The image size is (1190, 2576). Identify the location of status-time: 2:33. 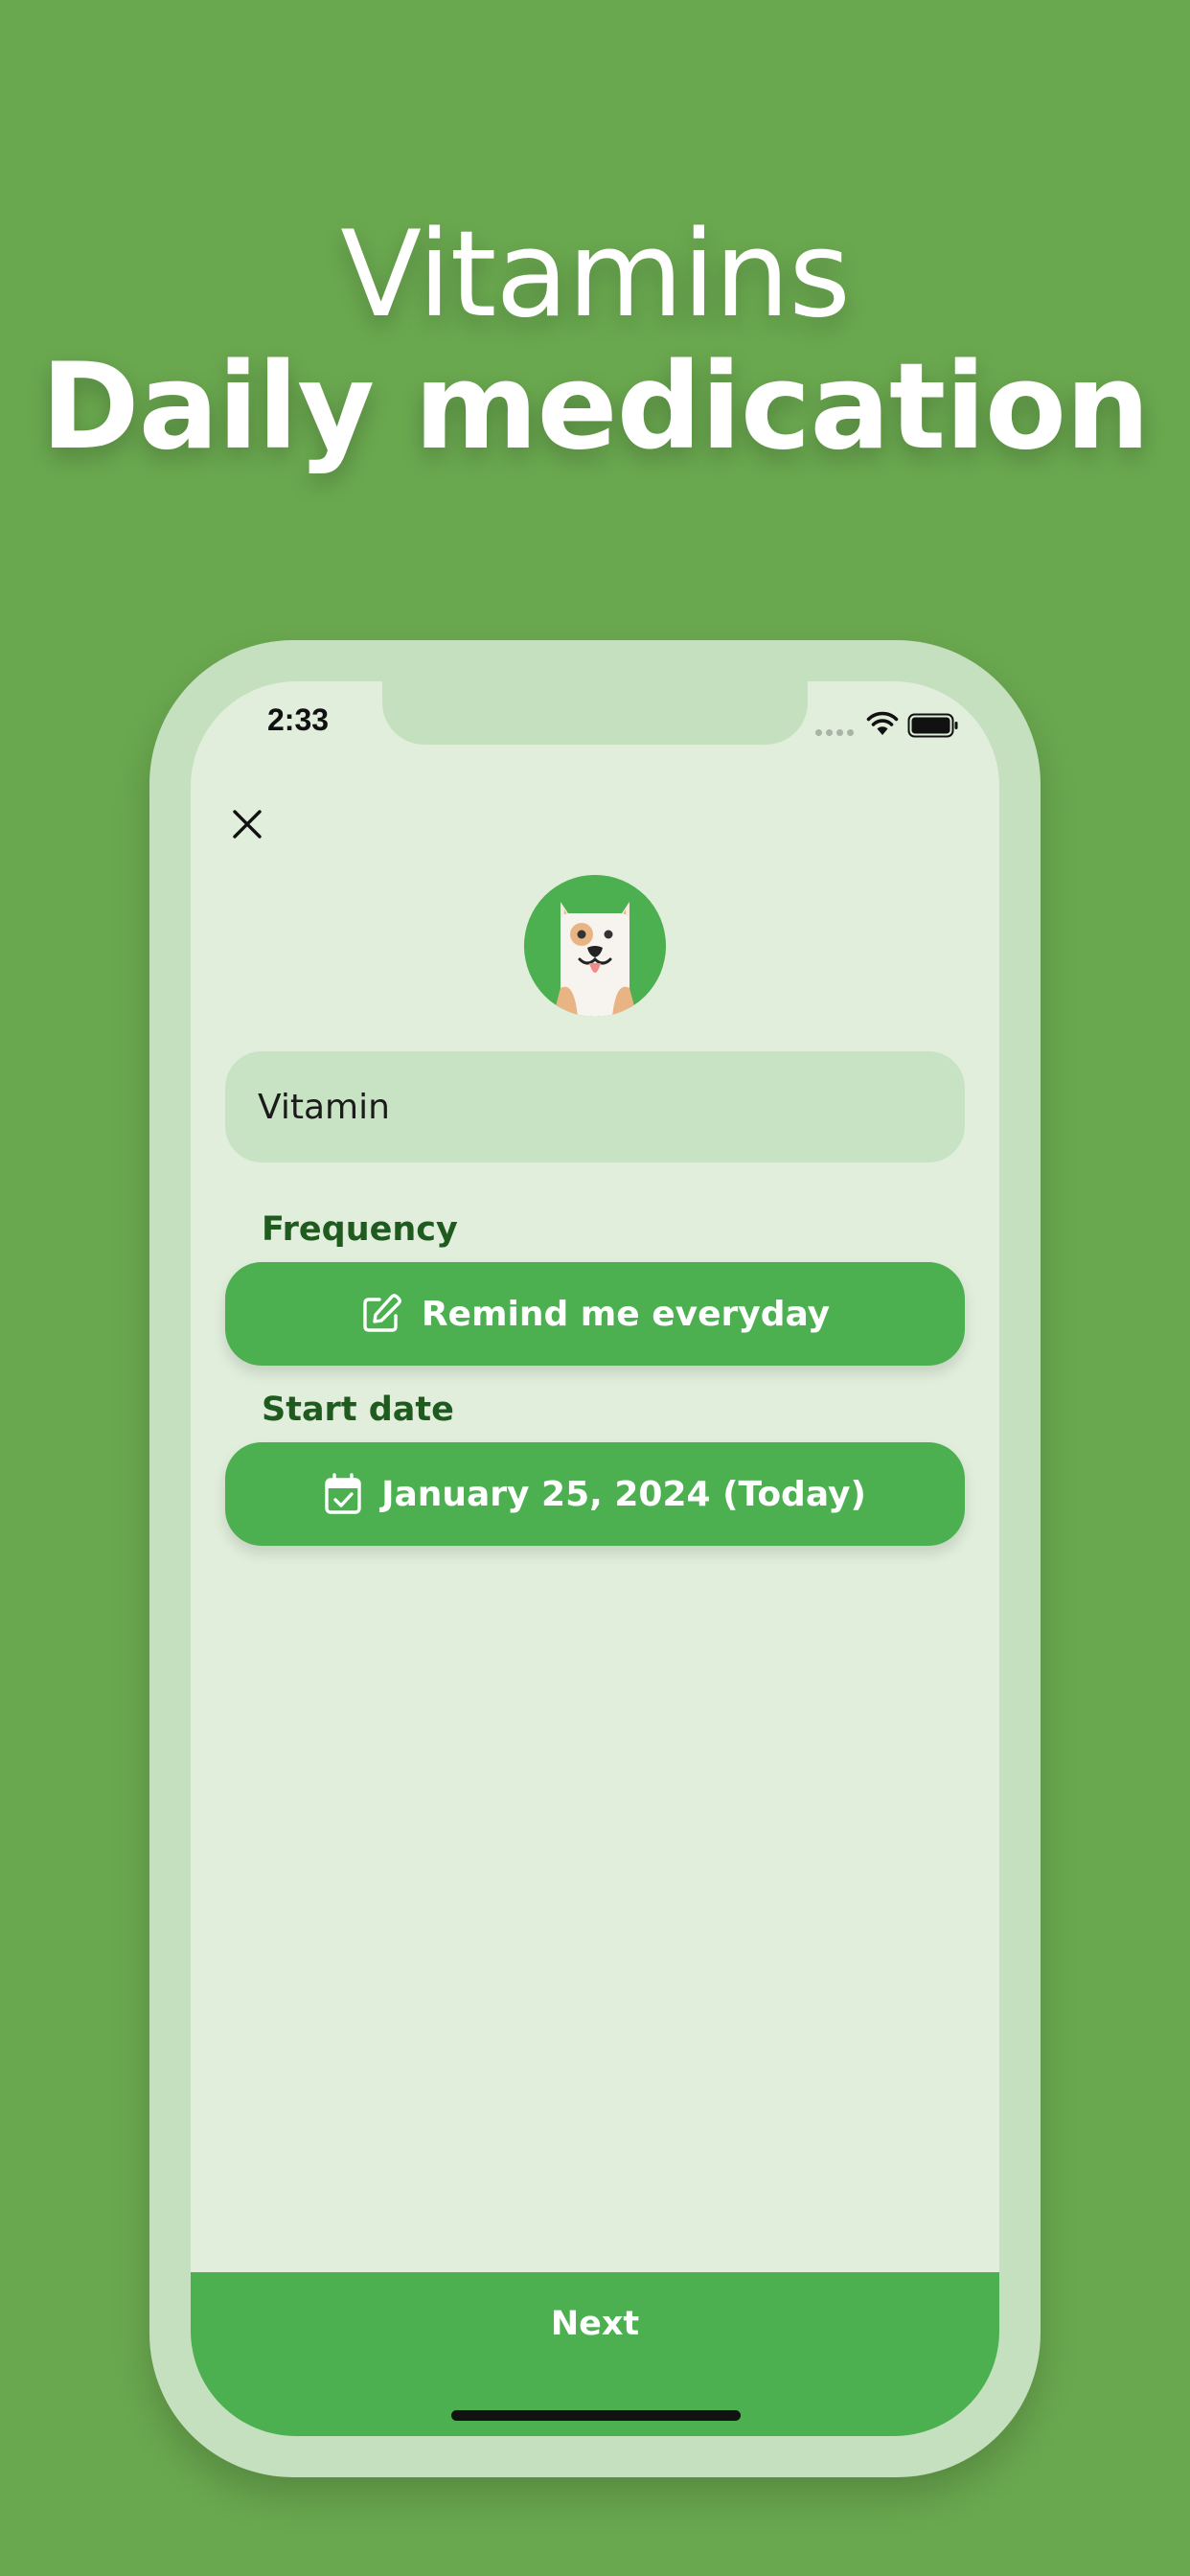
(298, 719).